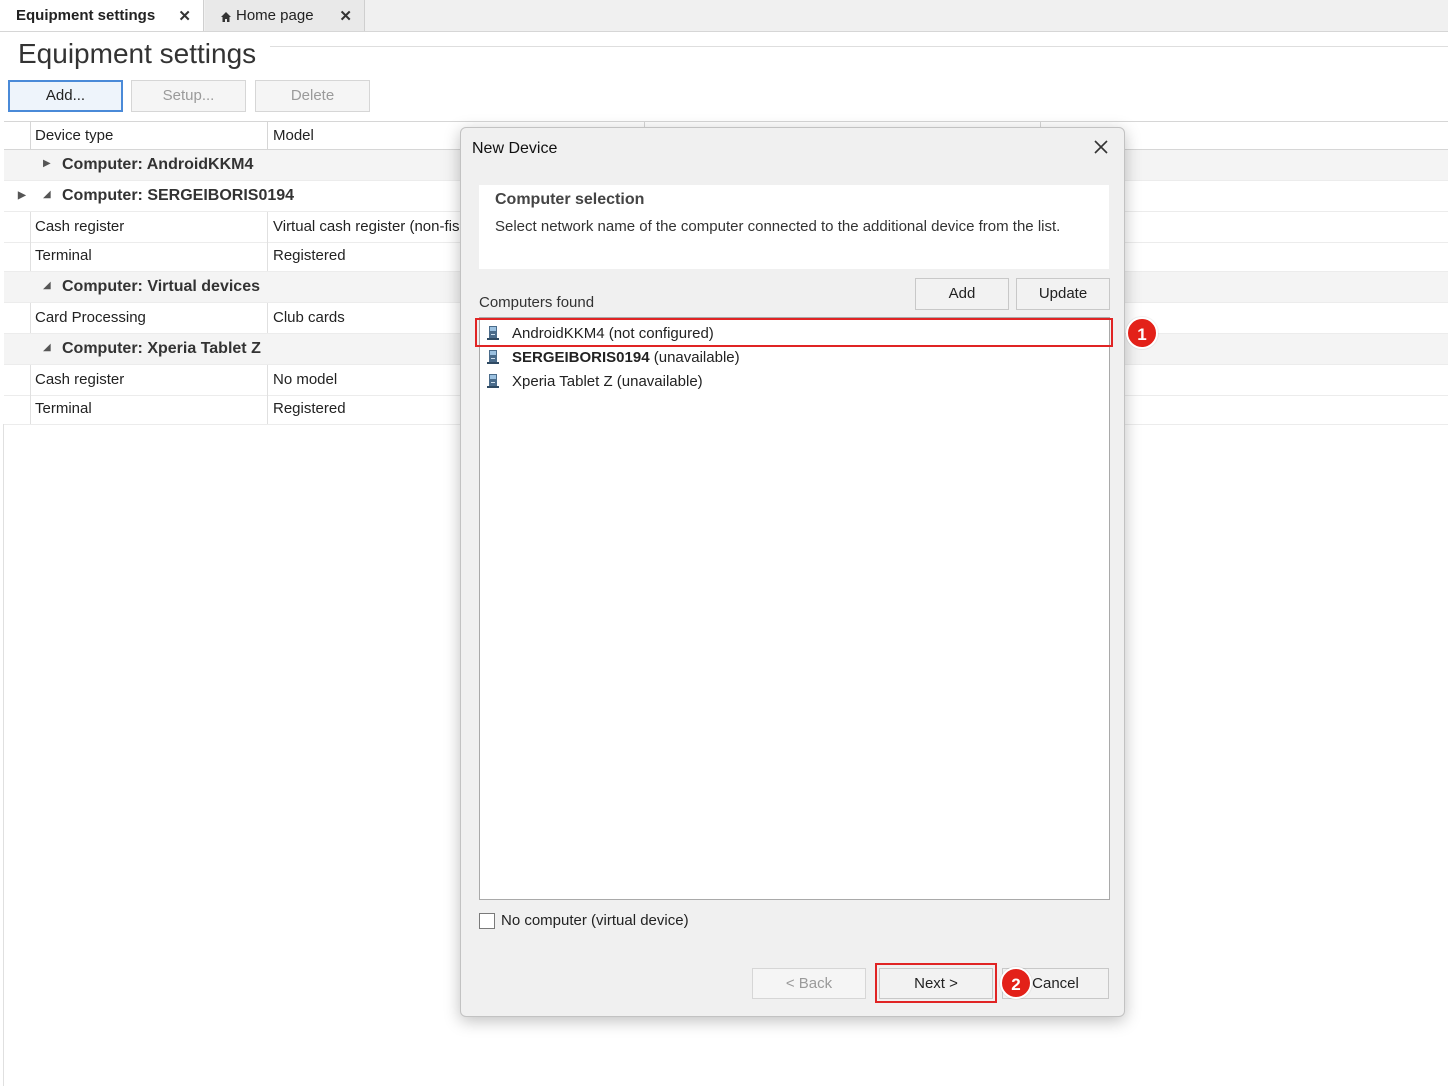 This screenshot has width=1448, height=1086. Describe the element at coordinates (581, 357) in the screenshot. I see `computer-name: SERGEIBORIS0194` at that location.